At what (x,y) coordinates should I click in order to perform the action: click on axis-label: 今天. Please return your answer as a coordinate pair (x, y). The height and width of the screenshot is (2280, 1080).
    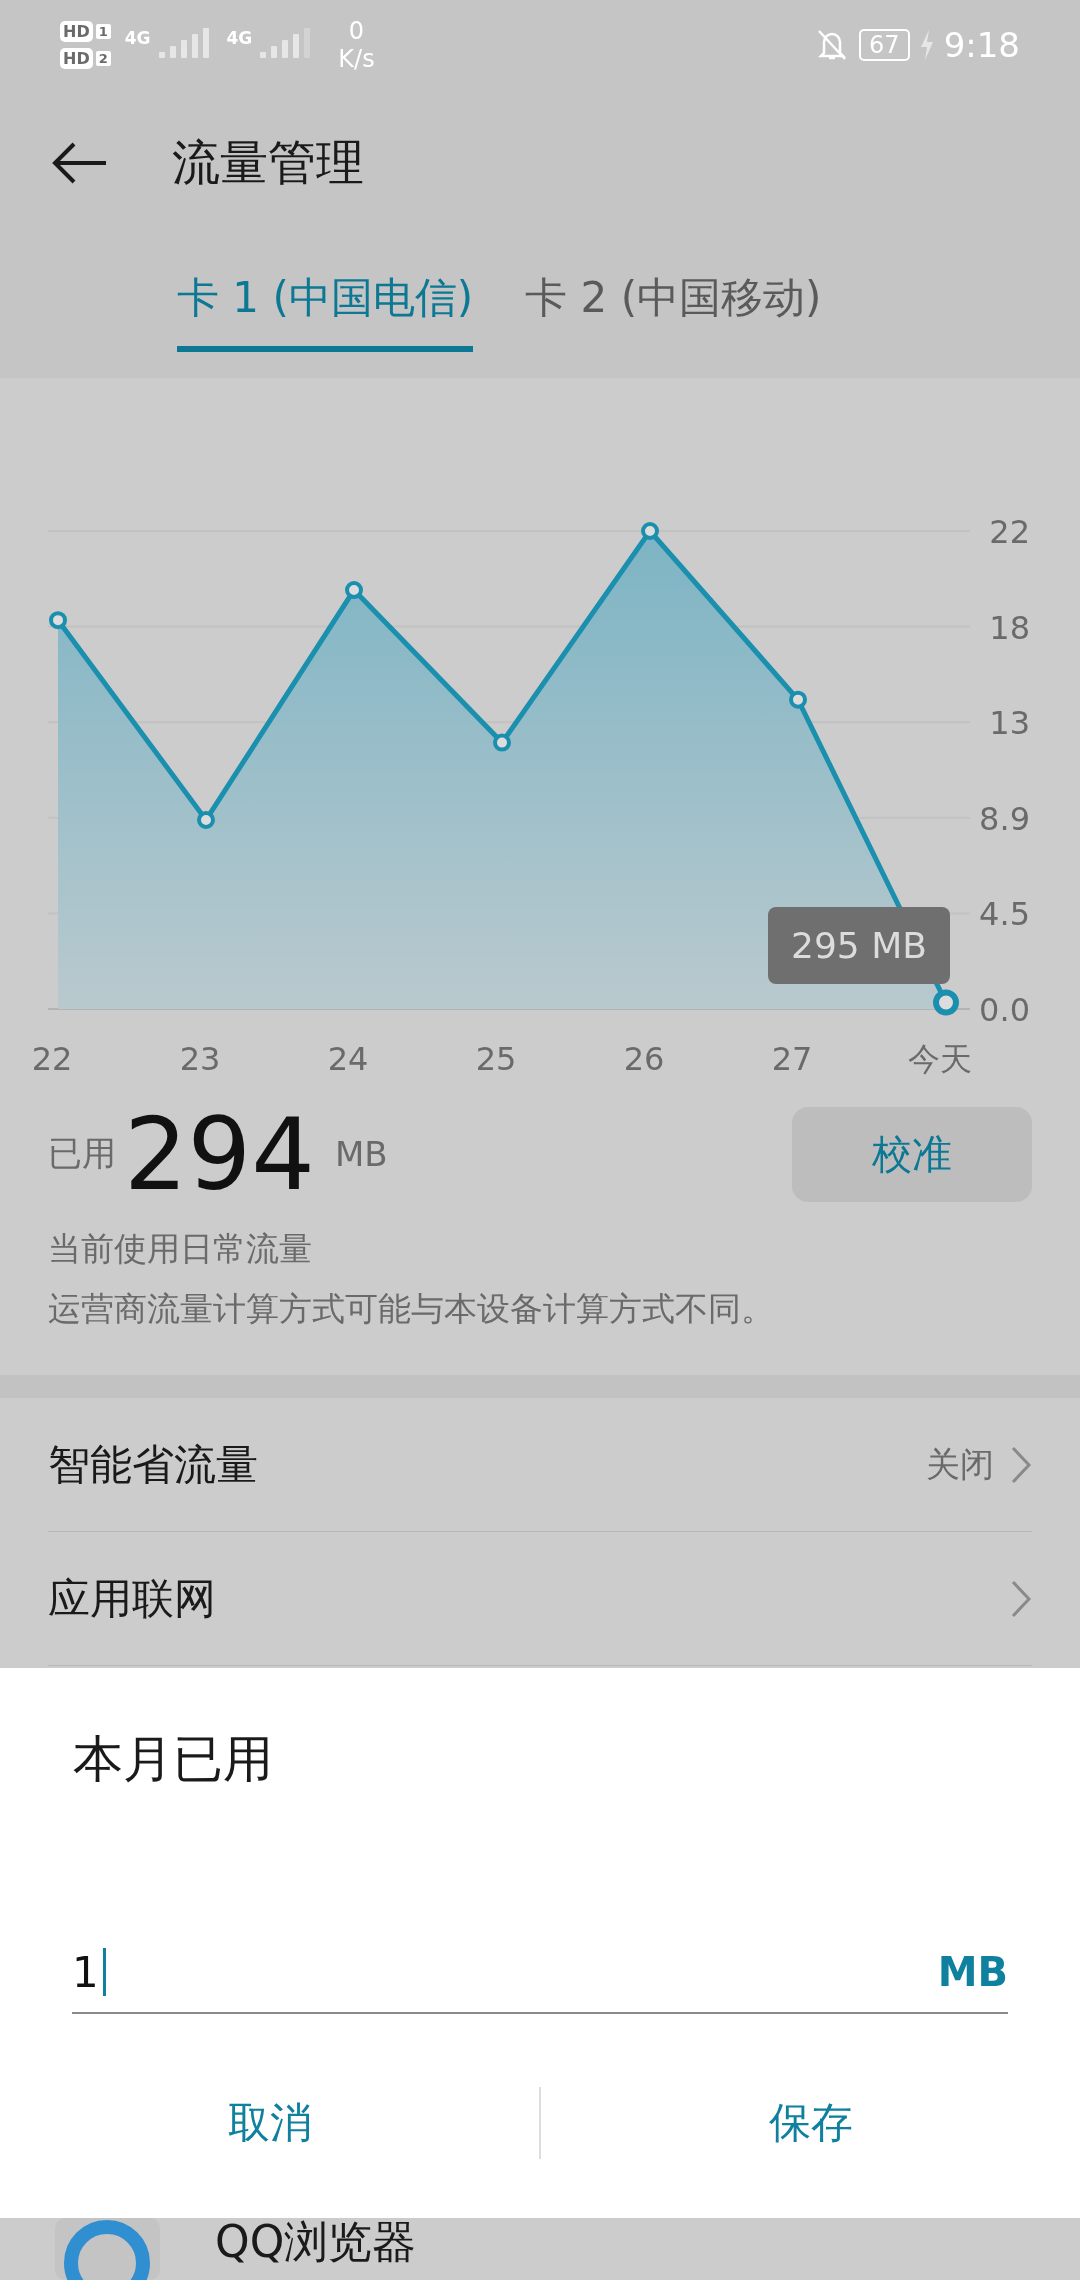
    Looking at the image, I should click on (940, 1059).